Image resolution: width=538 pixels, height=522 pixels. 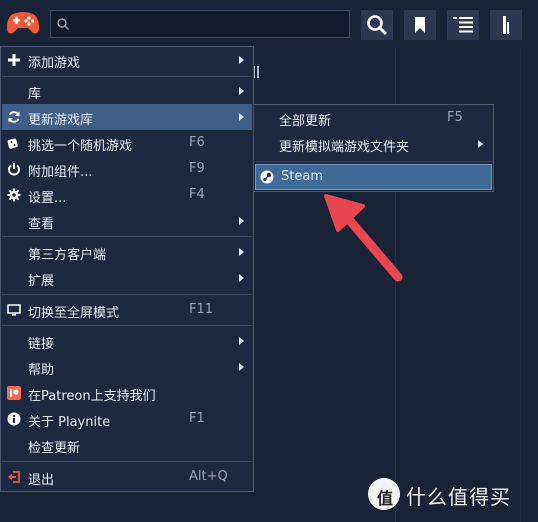 I want to click on shortcut-label: F1, so click(x=197, y=418).